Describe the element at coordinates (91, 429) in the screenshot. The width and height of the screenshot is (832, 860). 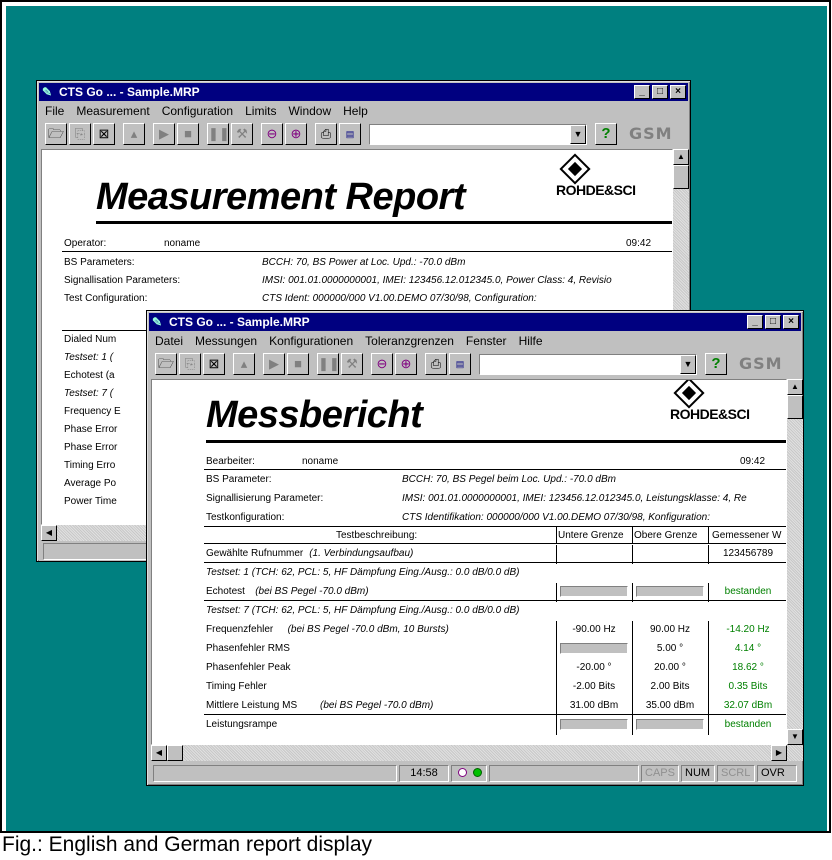
I see `list-item: Phase Error` at that location.